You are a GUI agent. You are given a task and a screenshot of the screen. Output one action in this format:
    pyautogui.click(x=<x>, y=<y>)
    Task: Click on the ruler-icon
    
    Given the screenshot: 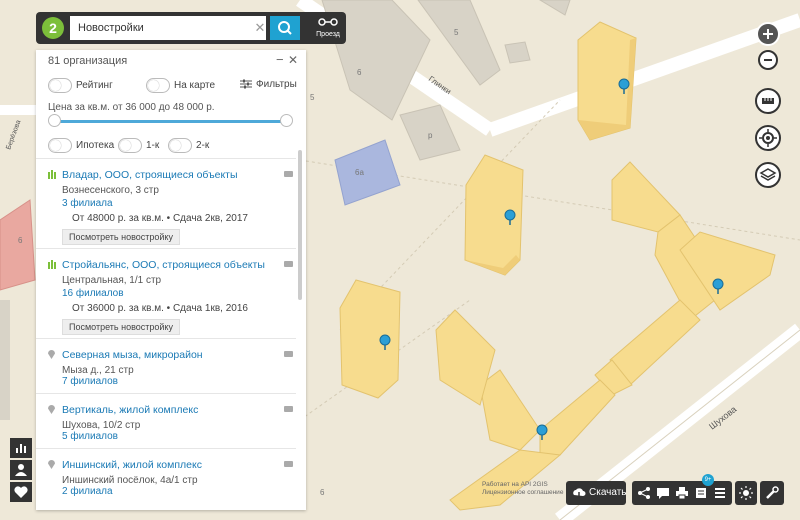 What is the action you would take?
    pyautogui.click(x=768, y=101)
    